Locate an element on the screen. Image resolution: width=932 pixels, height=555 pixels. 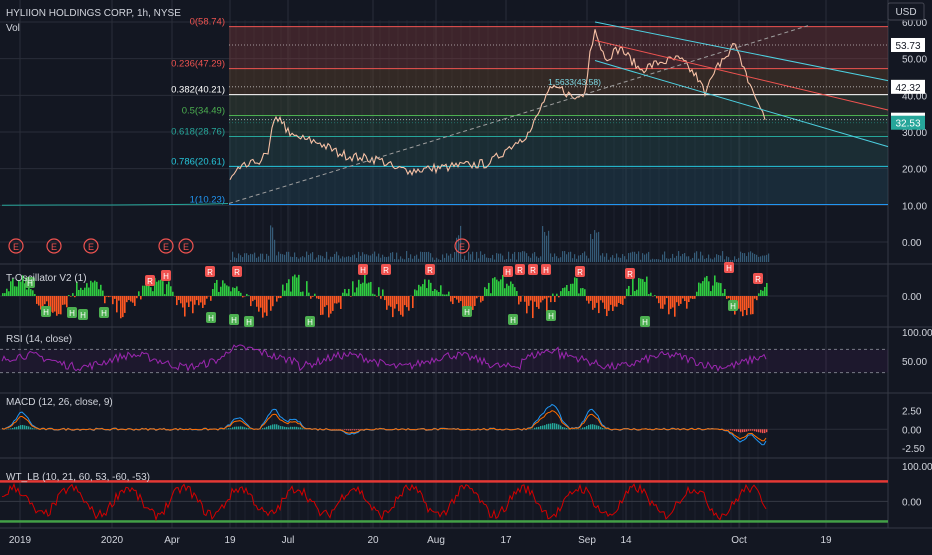
fib-zone is located at coordinates (558, 152).